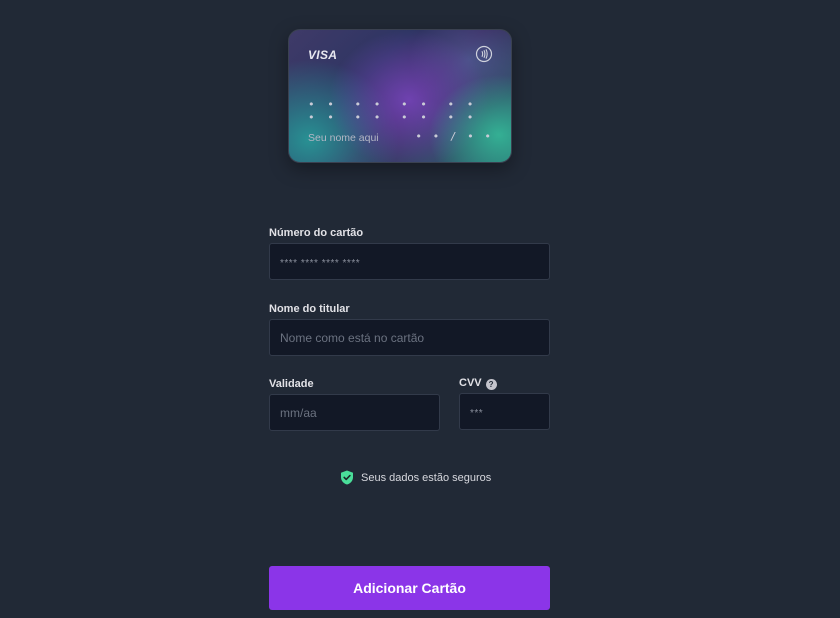  Describe the element at coordinates (316, 233) in the screenshot. I see `card-number-label: Número do cartão` at that location.